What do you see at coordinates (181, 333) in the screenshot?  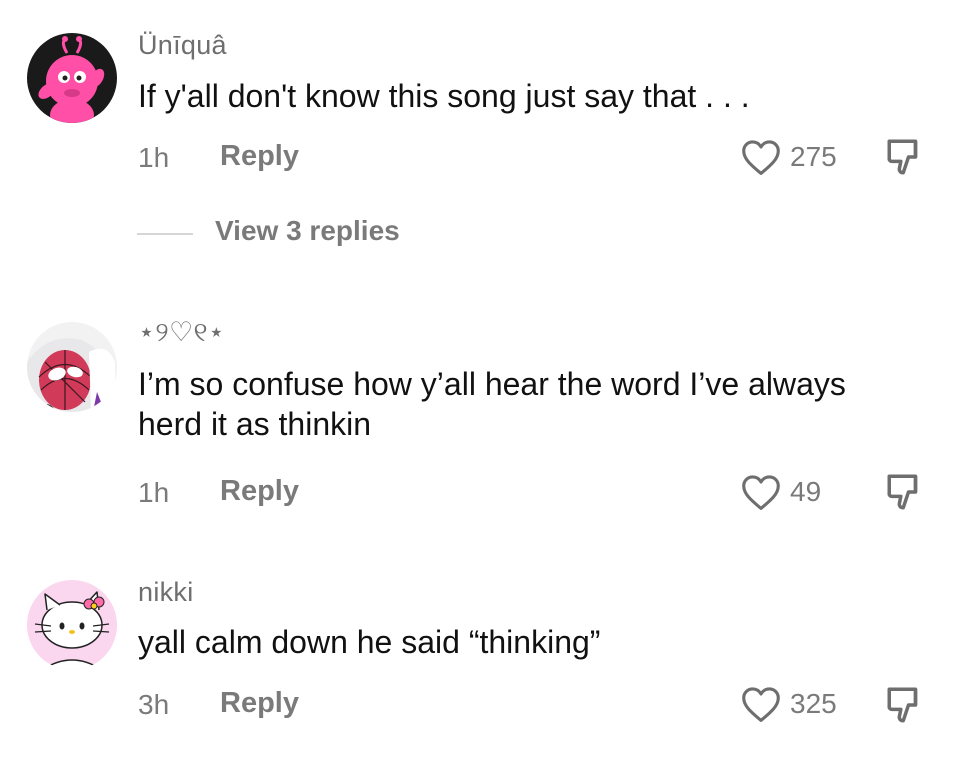 I see `username: ⋆୨♡୧⋆` at bounding box center [181, 333].